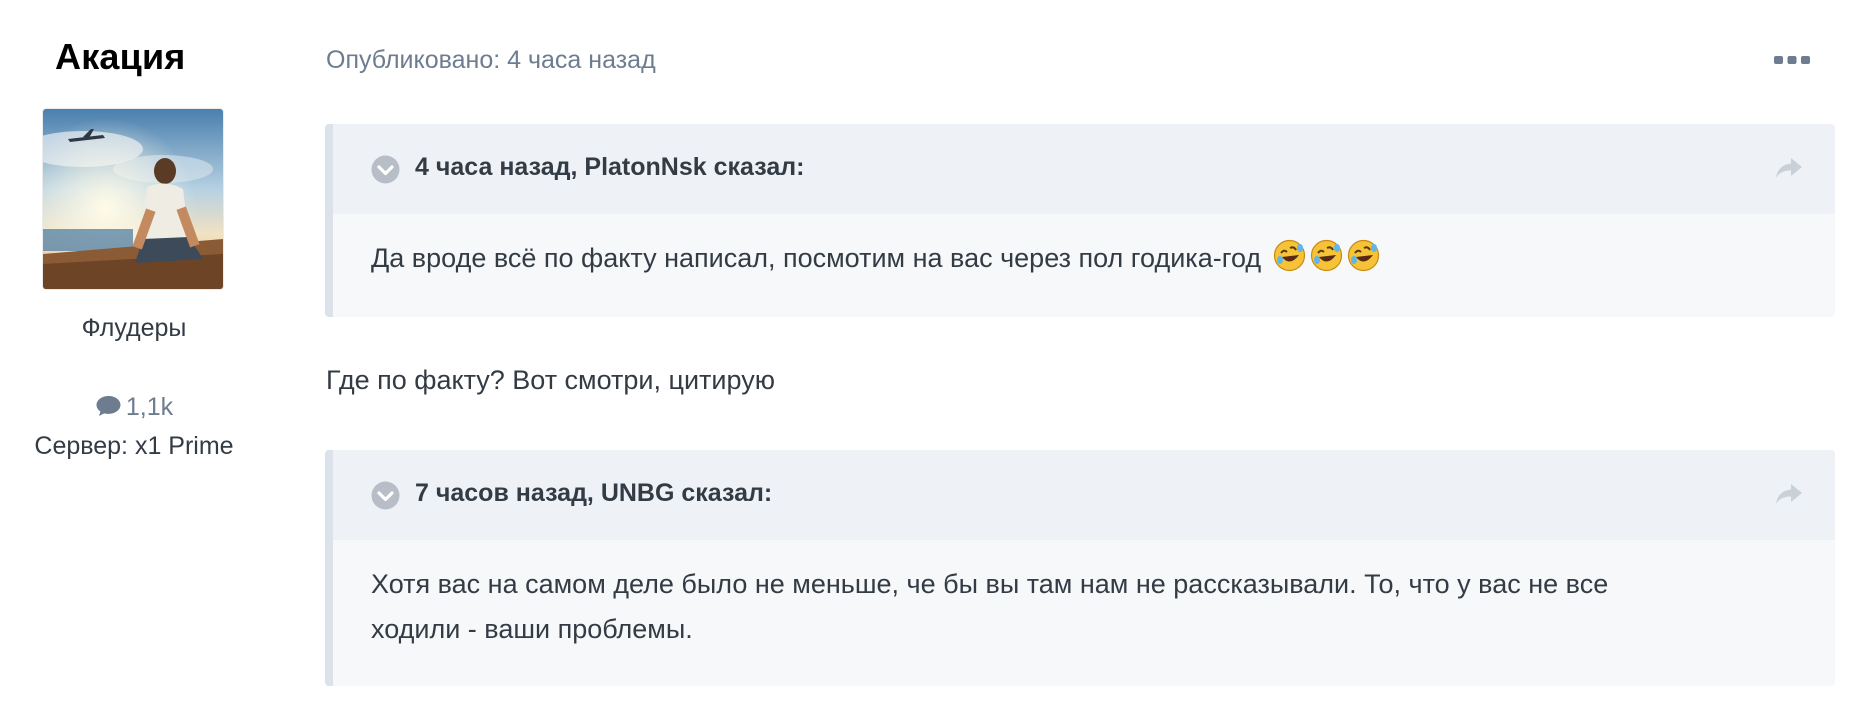 Image resolution: width=1849 pixels, height=716 pixels. I want to click on chat-bubble-icon, so click(108, 406).